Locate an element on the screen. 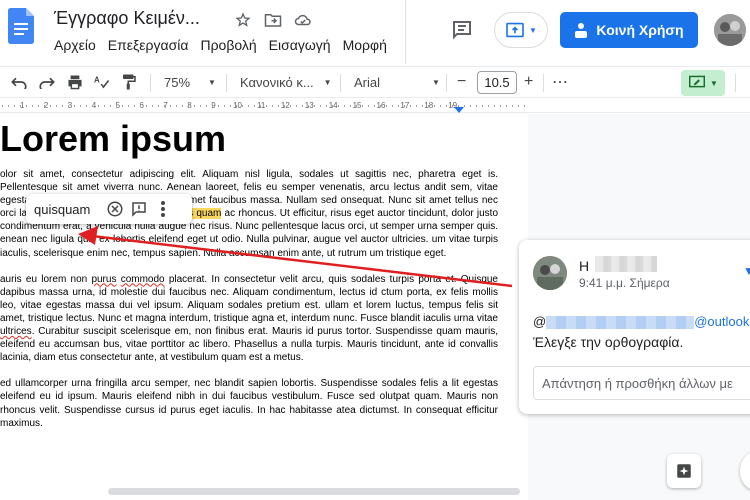  star-icon is located at coordinates (243, 20).